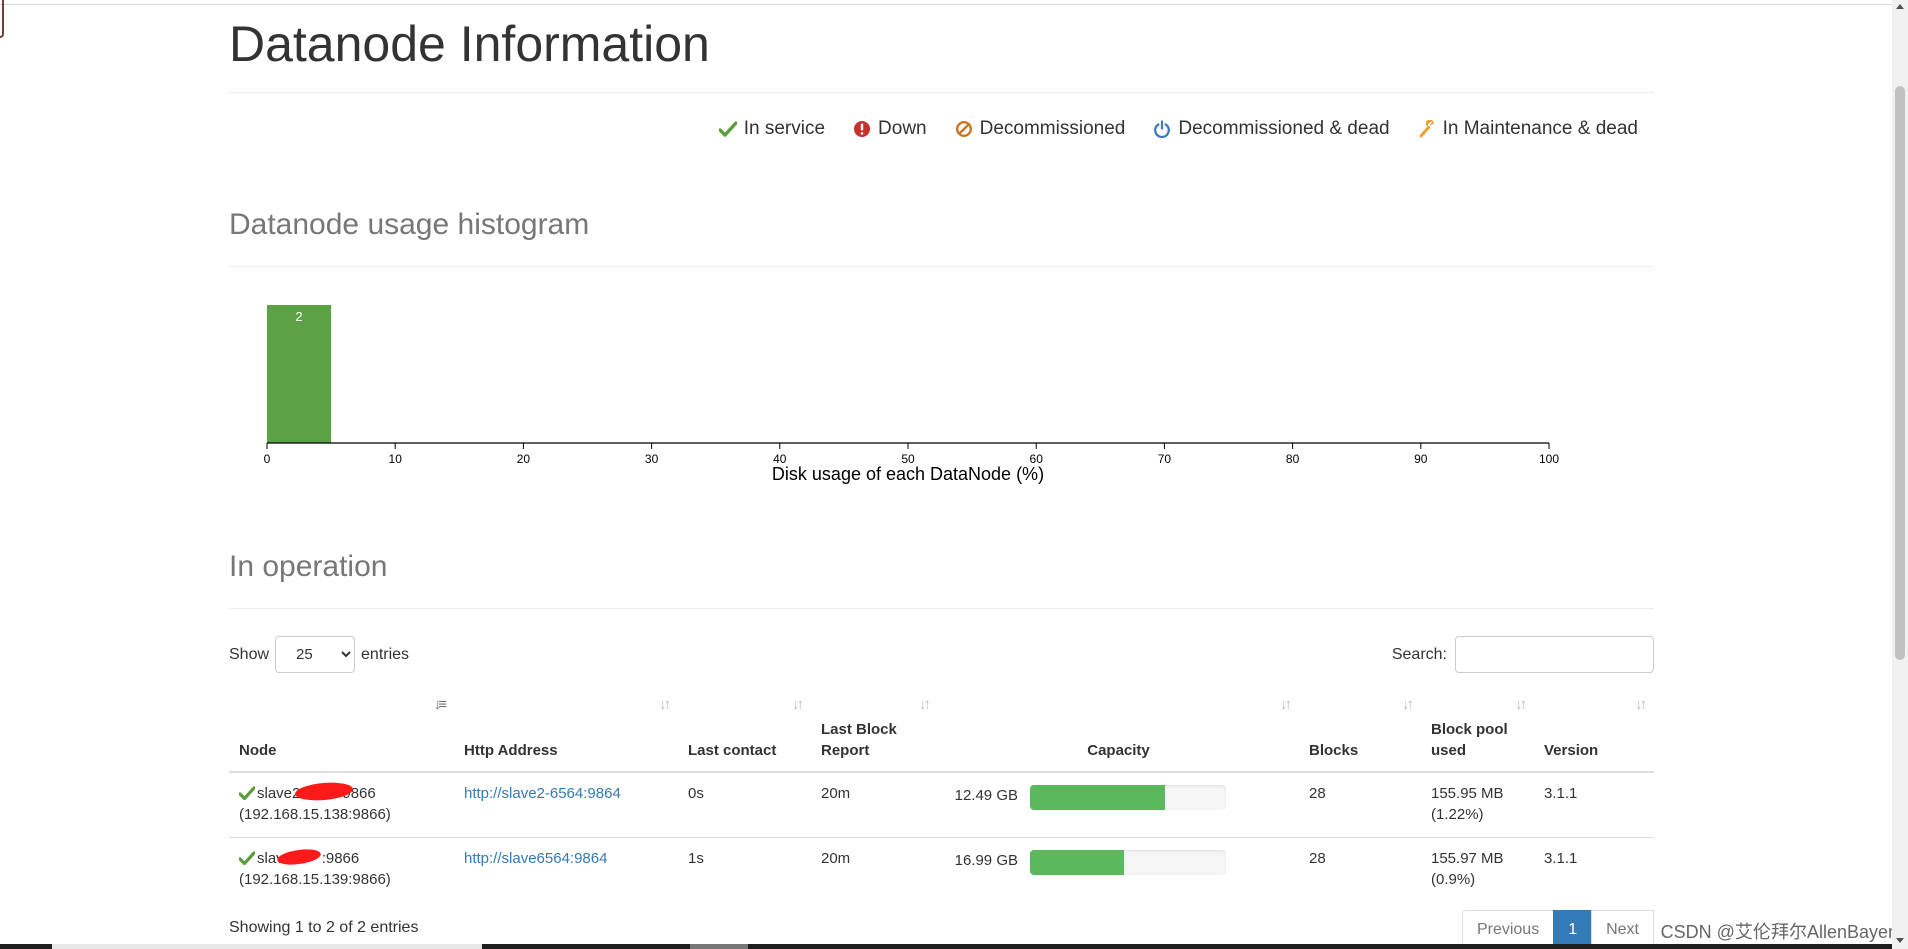  What do you see at coordinates (902, 128) in the screenshot?
I see `legend-label: Down` at bounding box center [902, 128].